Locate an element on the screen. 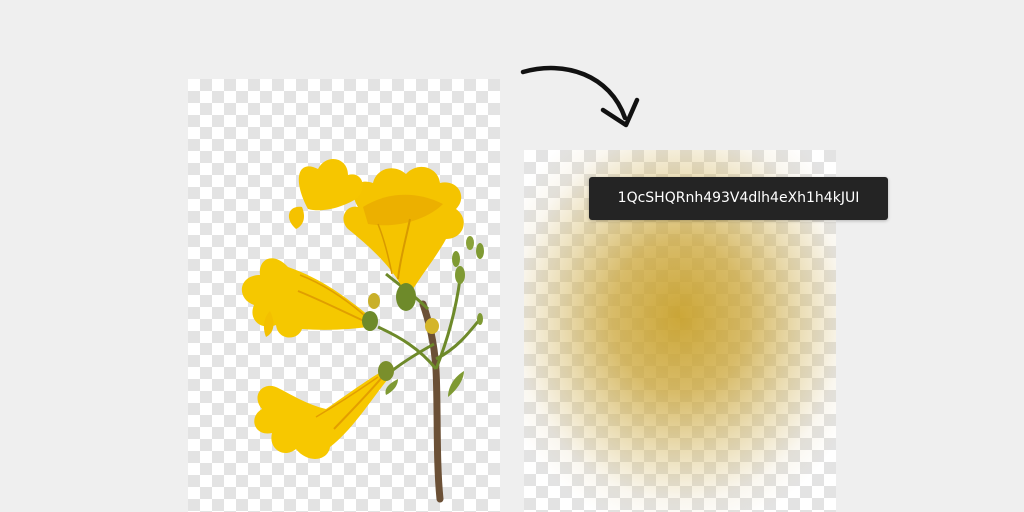 This screenshot has width=1024, height=512. curved-arrow-icon is located at coordinates (580, 96).